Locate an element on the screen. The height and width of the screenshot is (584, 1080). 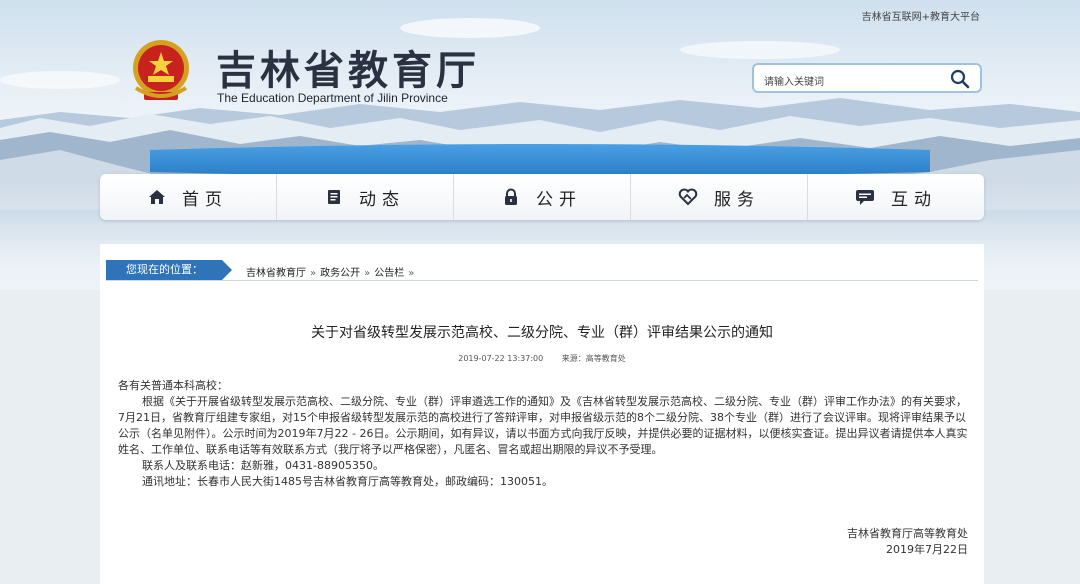
nav-label: 公开 is located at coordinates (559, 199).